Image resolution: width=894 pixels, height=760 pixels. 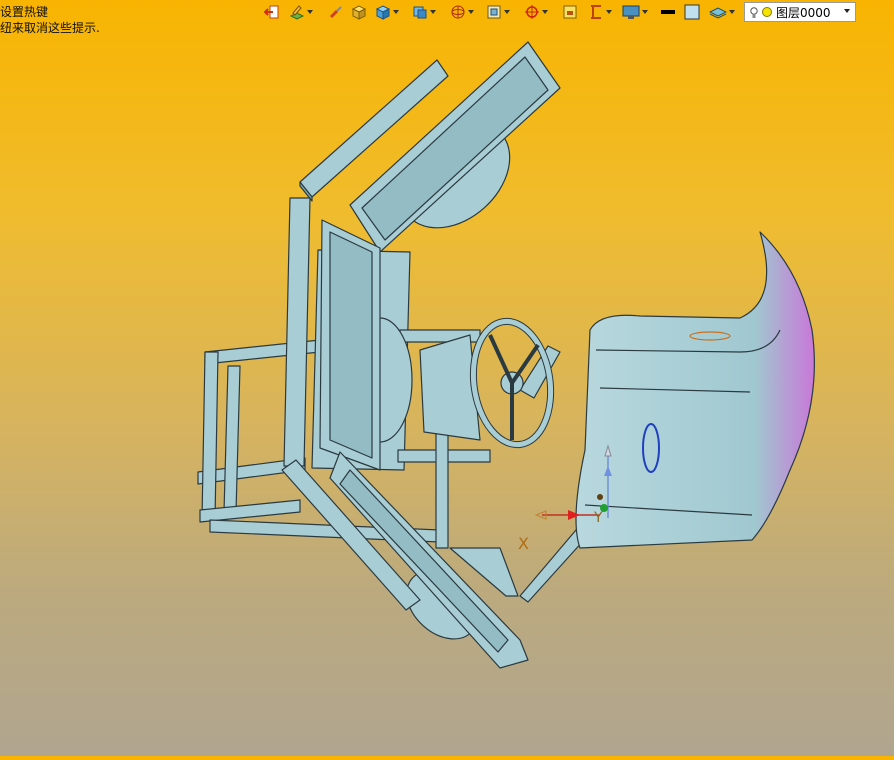 What do you see at coordinates (847, 11) in the screenshot?
I see `chevron-down-icon` at bounding box center [847, 11].